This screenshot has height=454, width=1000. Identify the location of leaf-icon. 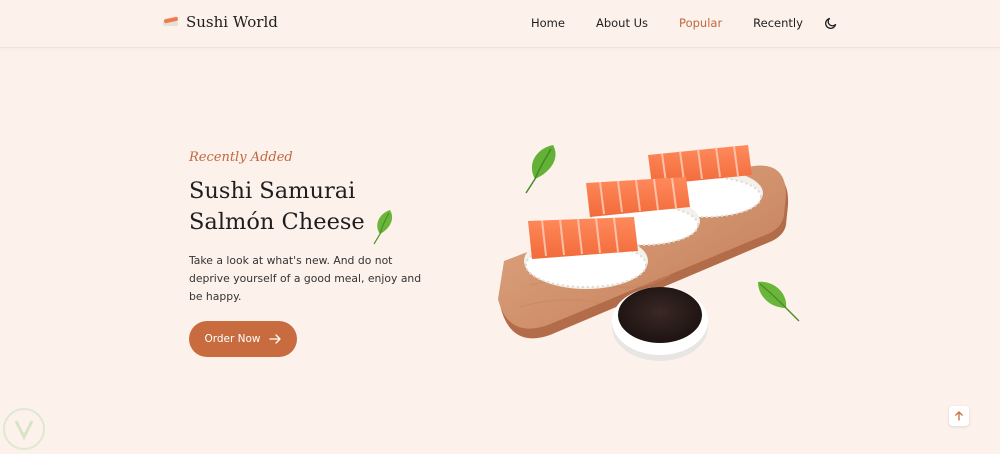
(383, 227).